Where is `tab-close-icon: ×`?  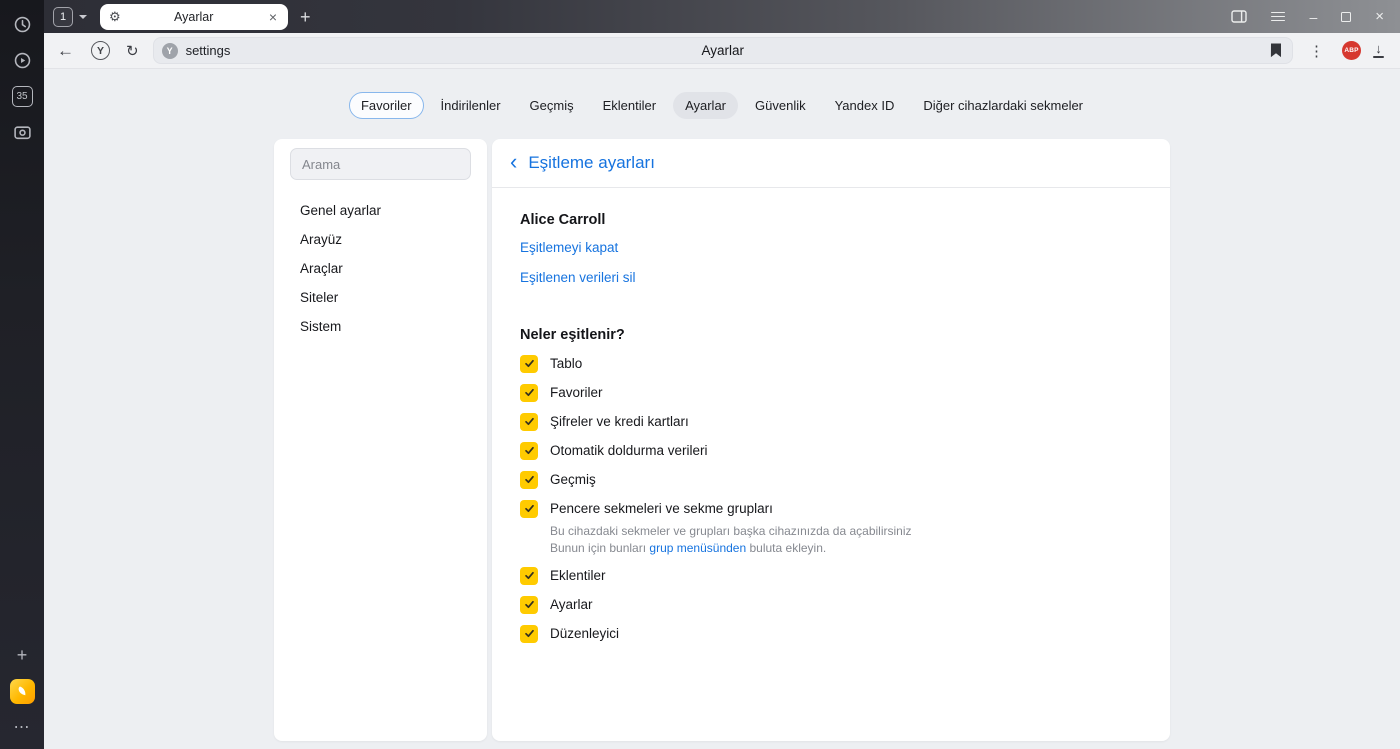
tab-close-icon: × is located at coordinates (273, 17).